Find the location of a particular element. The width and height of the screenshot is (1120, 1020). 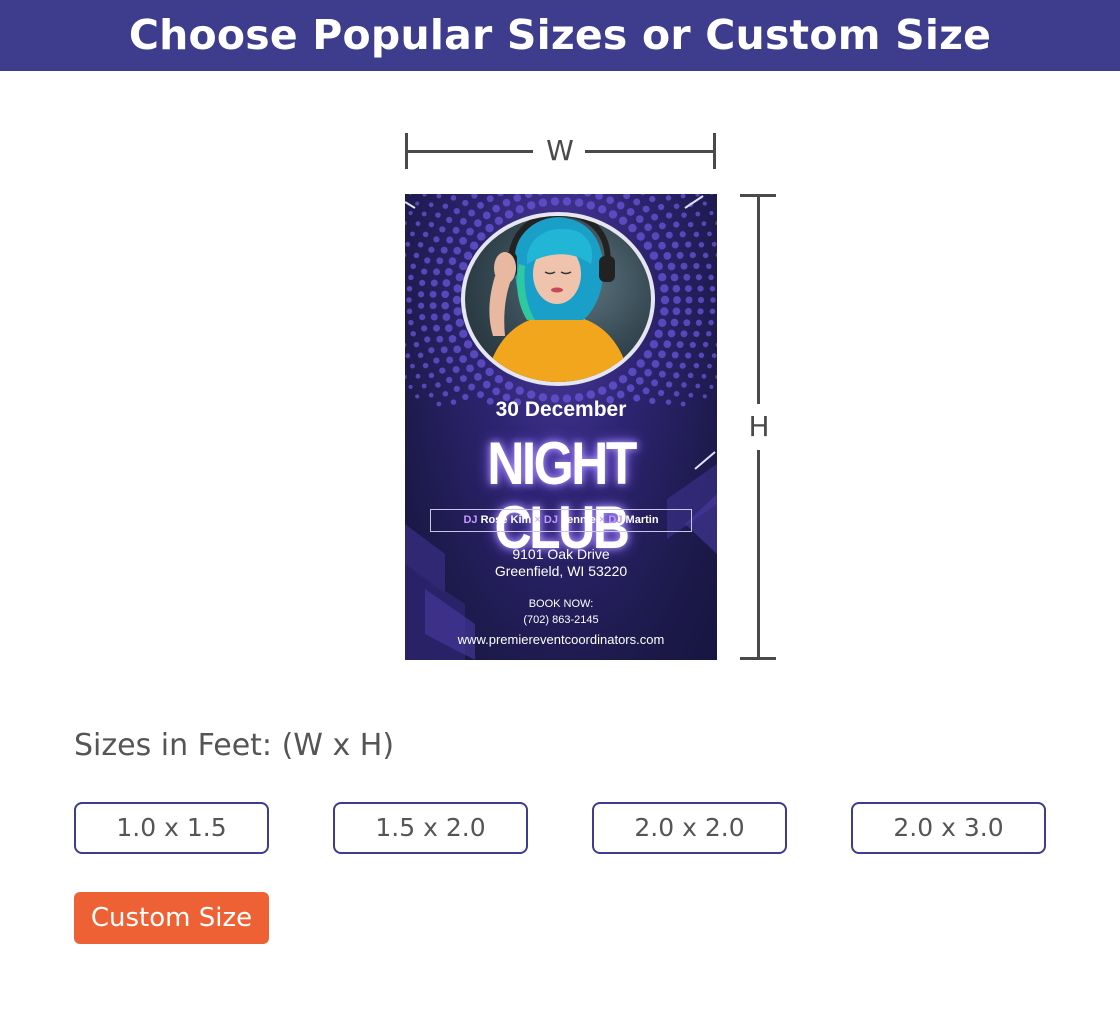

page-title: Choose Popular Sizes or Custom Size is located at coordinates (560, 35).